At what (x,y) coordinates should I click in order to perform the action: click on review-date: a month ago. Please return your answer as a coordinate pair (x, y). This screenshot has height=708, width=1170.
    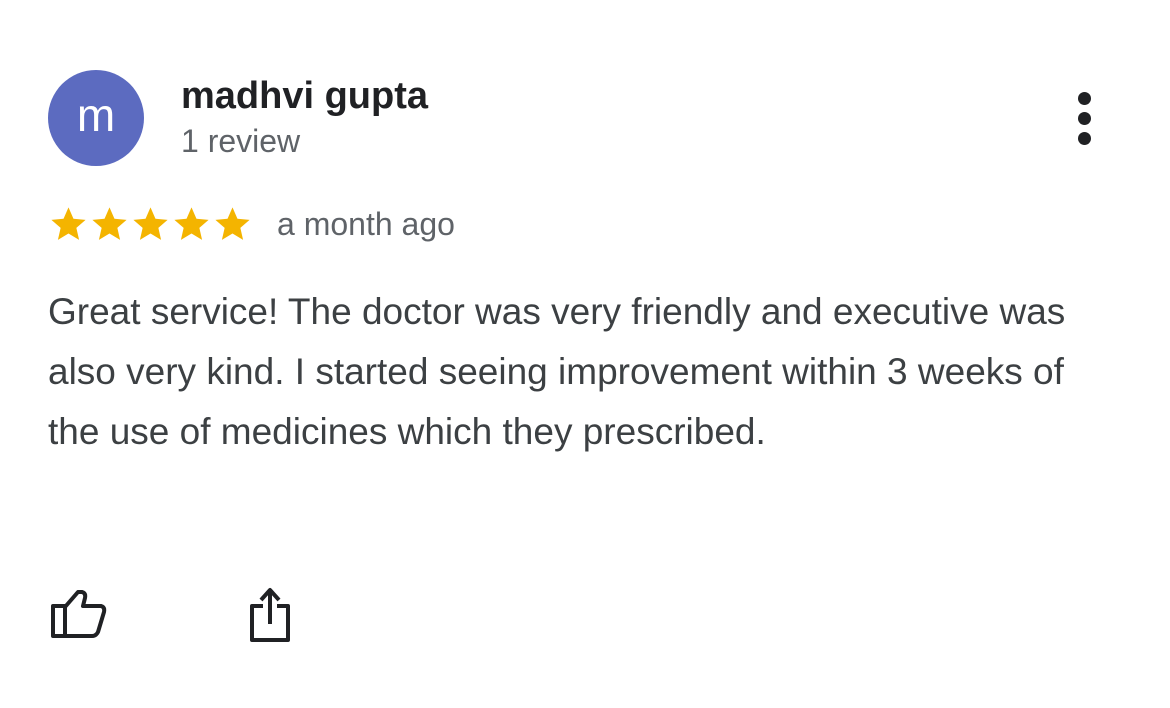
    Looking at the image, I should click on (366, 223).